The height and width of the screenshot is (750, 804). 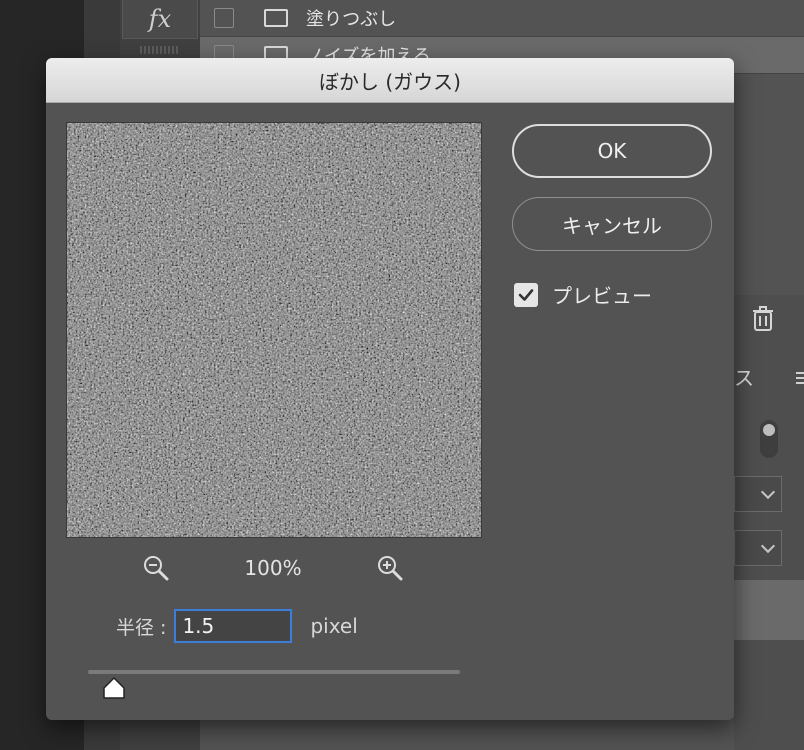 I want to click on panel-menu-icon, so click(x=800, y=377).